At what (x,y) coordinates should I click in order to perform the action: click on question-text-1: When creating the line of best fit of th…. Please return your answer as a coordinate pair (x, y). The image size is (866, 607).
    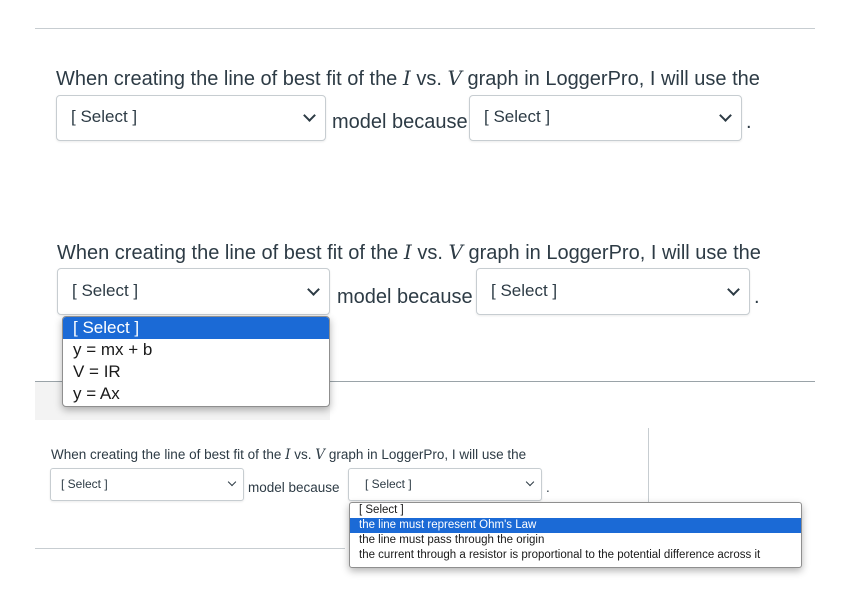
    Looking at the image, I should click on (408, 78).